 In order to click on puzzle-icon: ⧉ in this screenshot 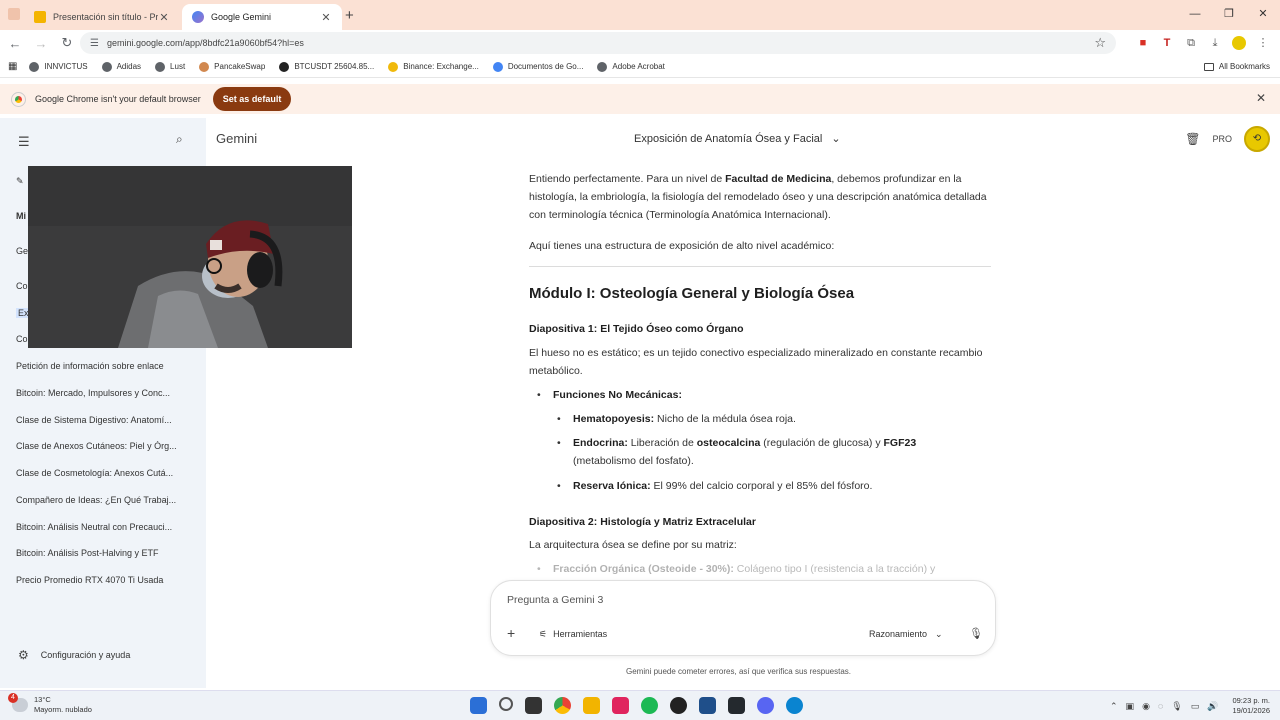, I will do `click(1191, 43)`.